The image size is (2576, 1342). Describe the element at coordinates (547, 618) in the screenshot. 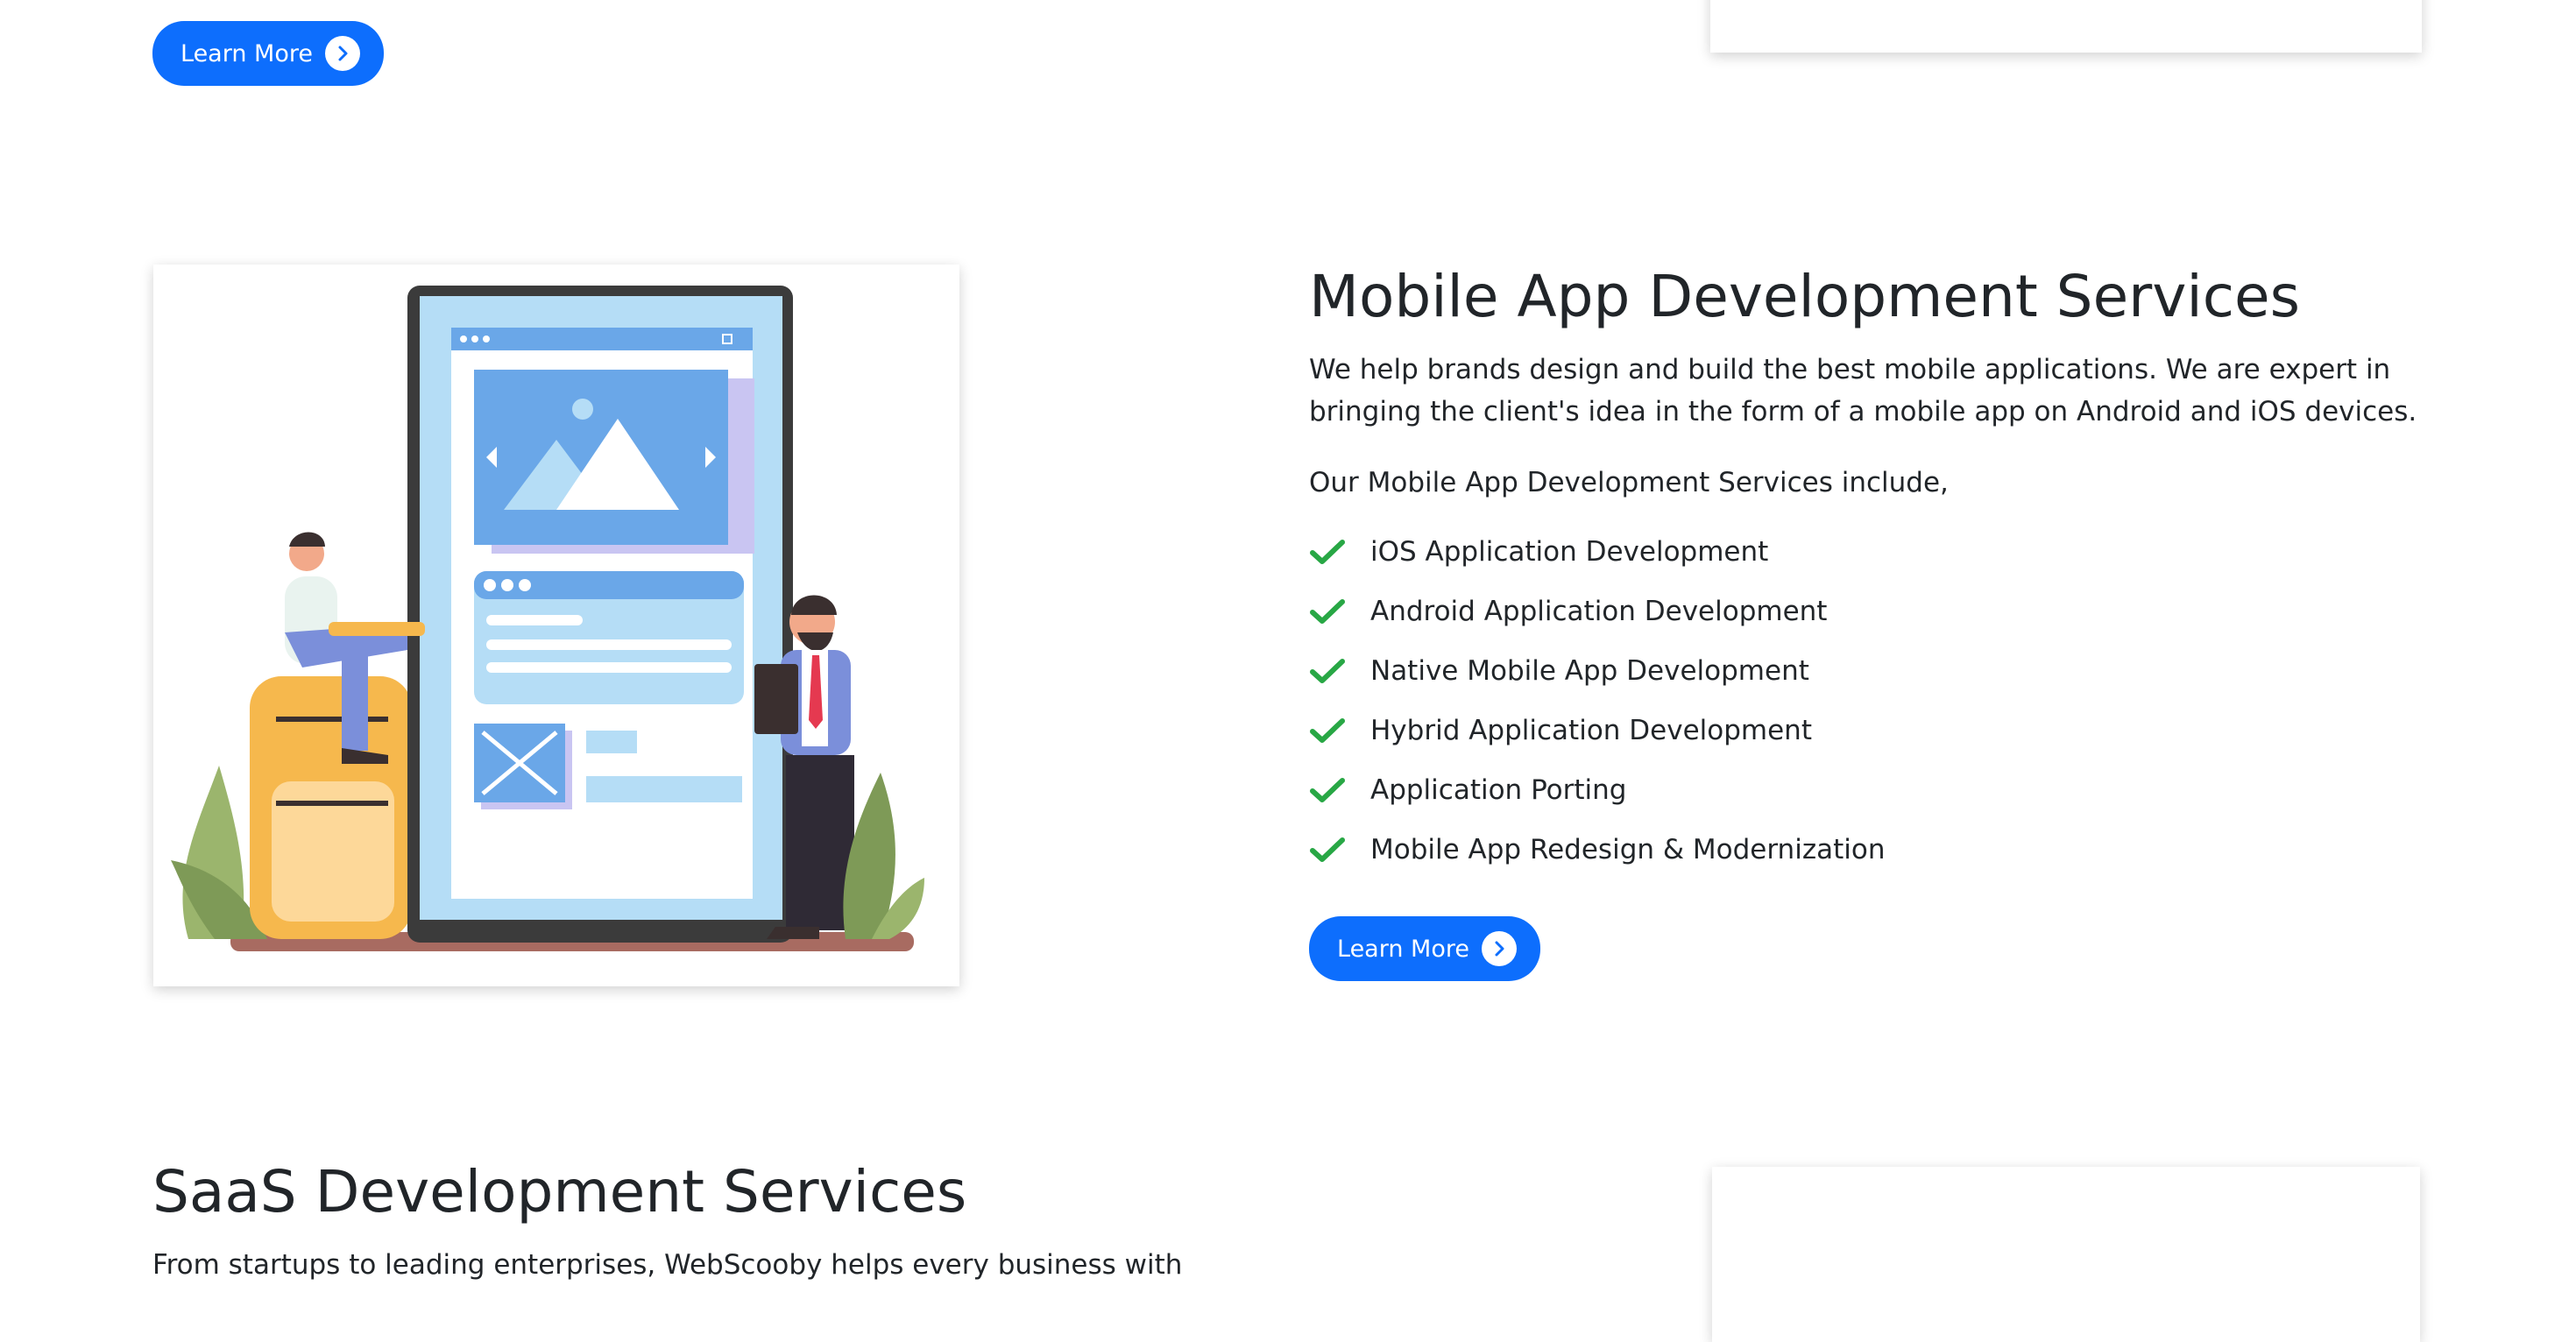

I see `mobile-app-illustration-art` at that location.